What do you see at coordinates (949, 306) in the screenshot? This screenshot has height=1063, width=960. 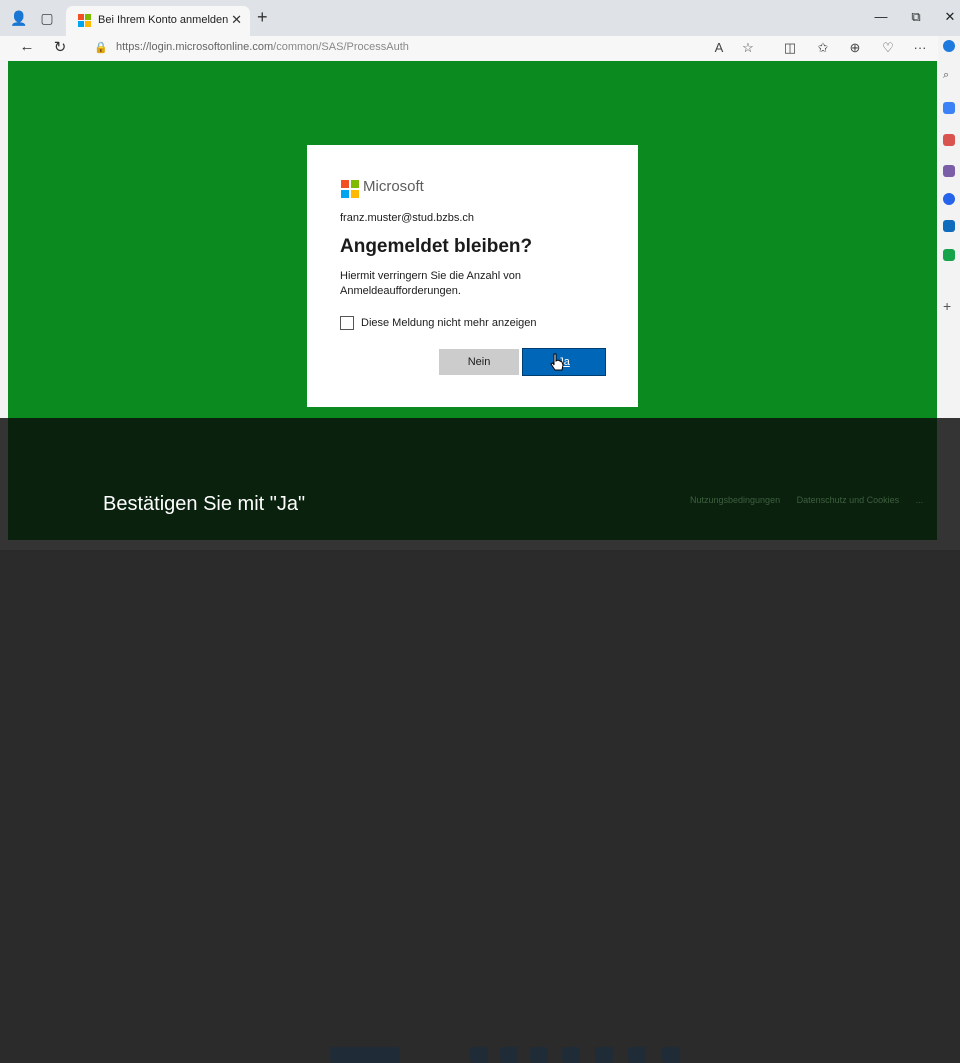 I see `add-icon: +` at bounding box center [949, 306].